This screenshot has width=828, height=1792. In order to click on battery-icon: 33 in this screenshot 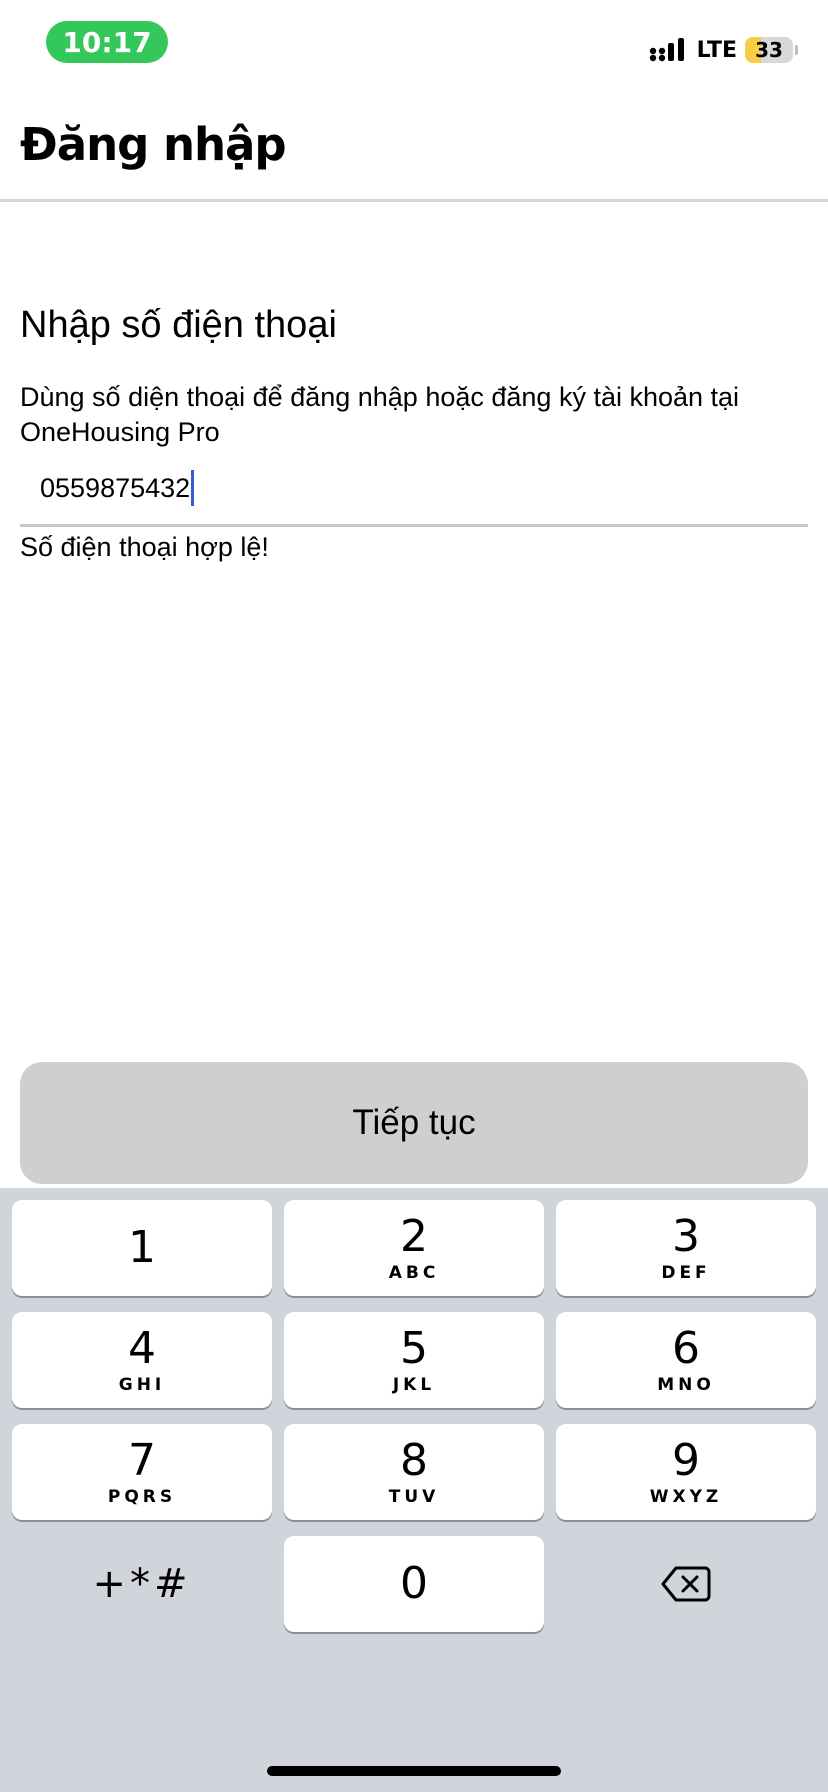, I will do `click(769, 50)`.